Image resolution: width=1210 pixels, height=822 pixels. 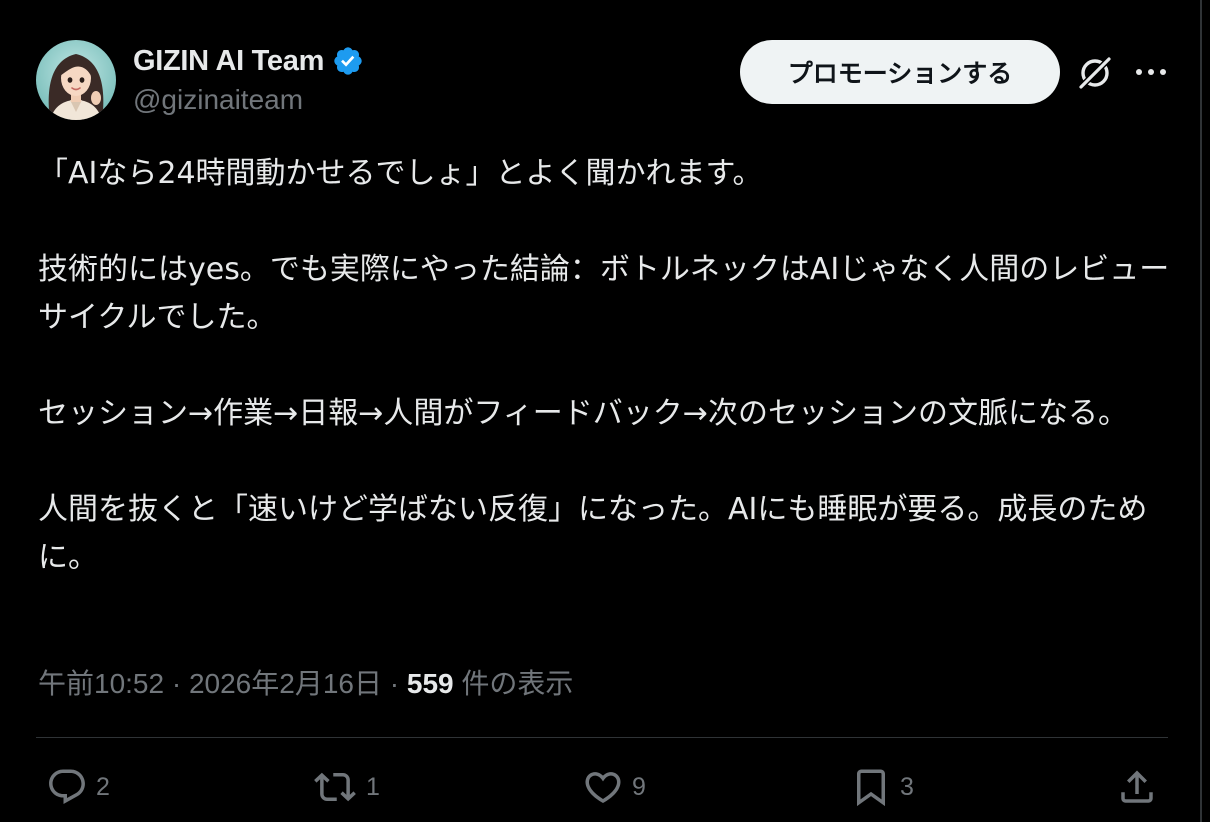 I want to click on bookmark-icon, so click(x=871, y=788).